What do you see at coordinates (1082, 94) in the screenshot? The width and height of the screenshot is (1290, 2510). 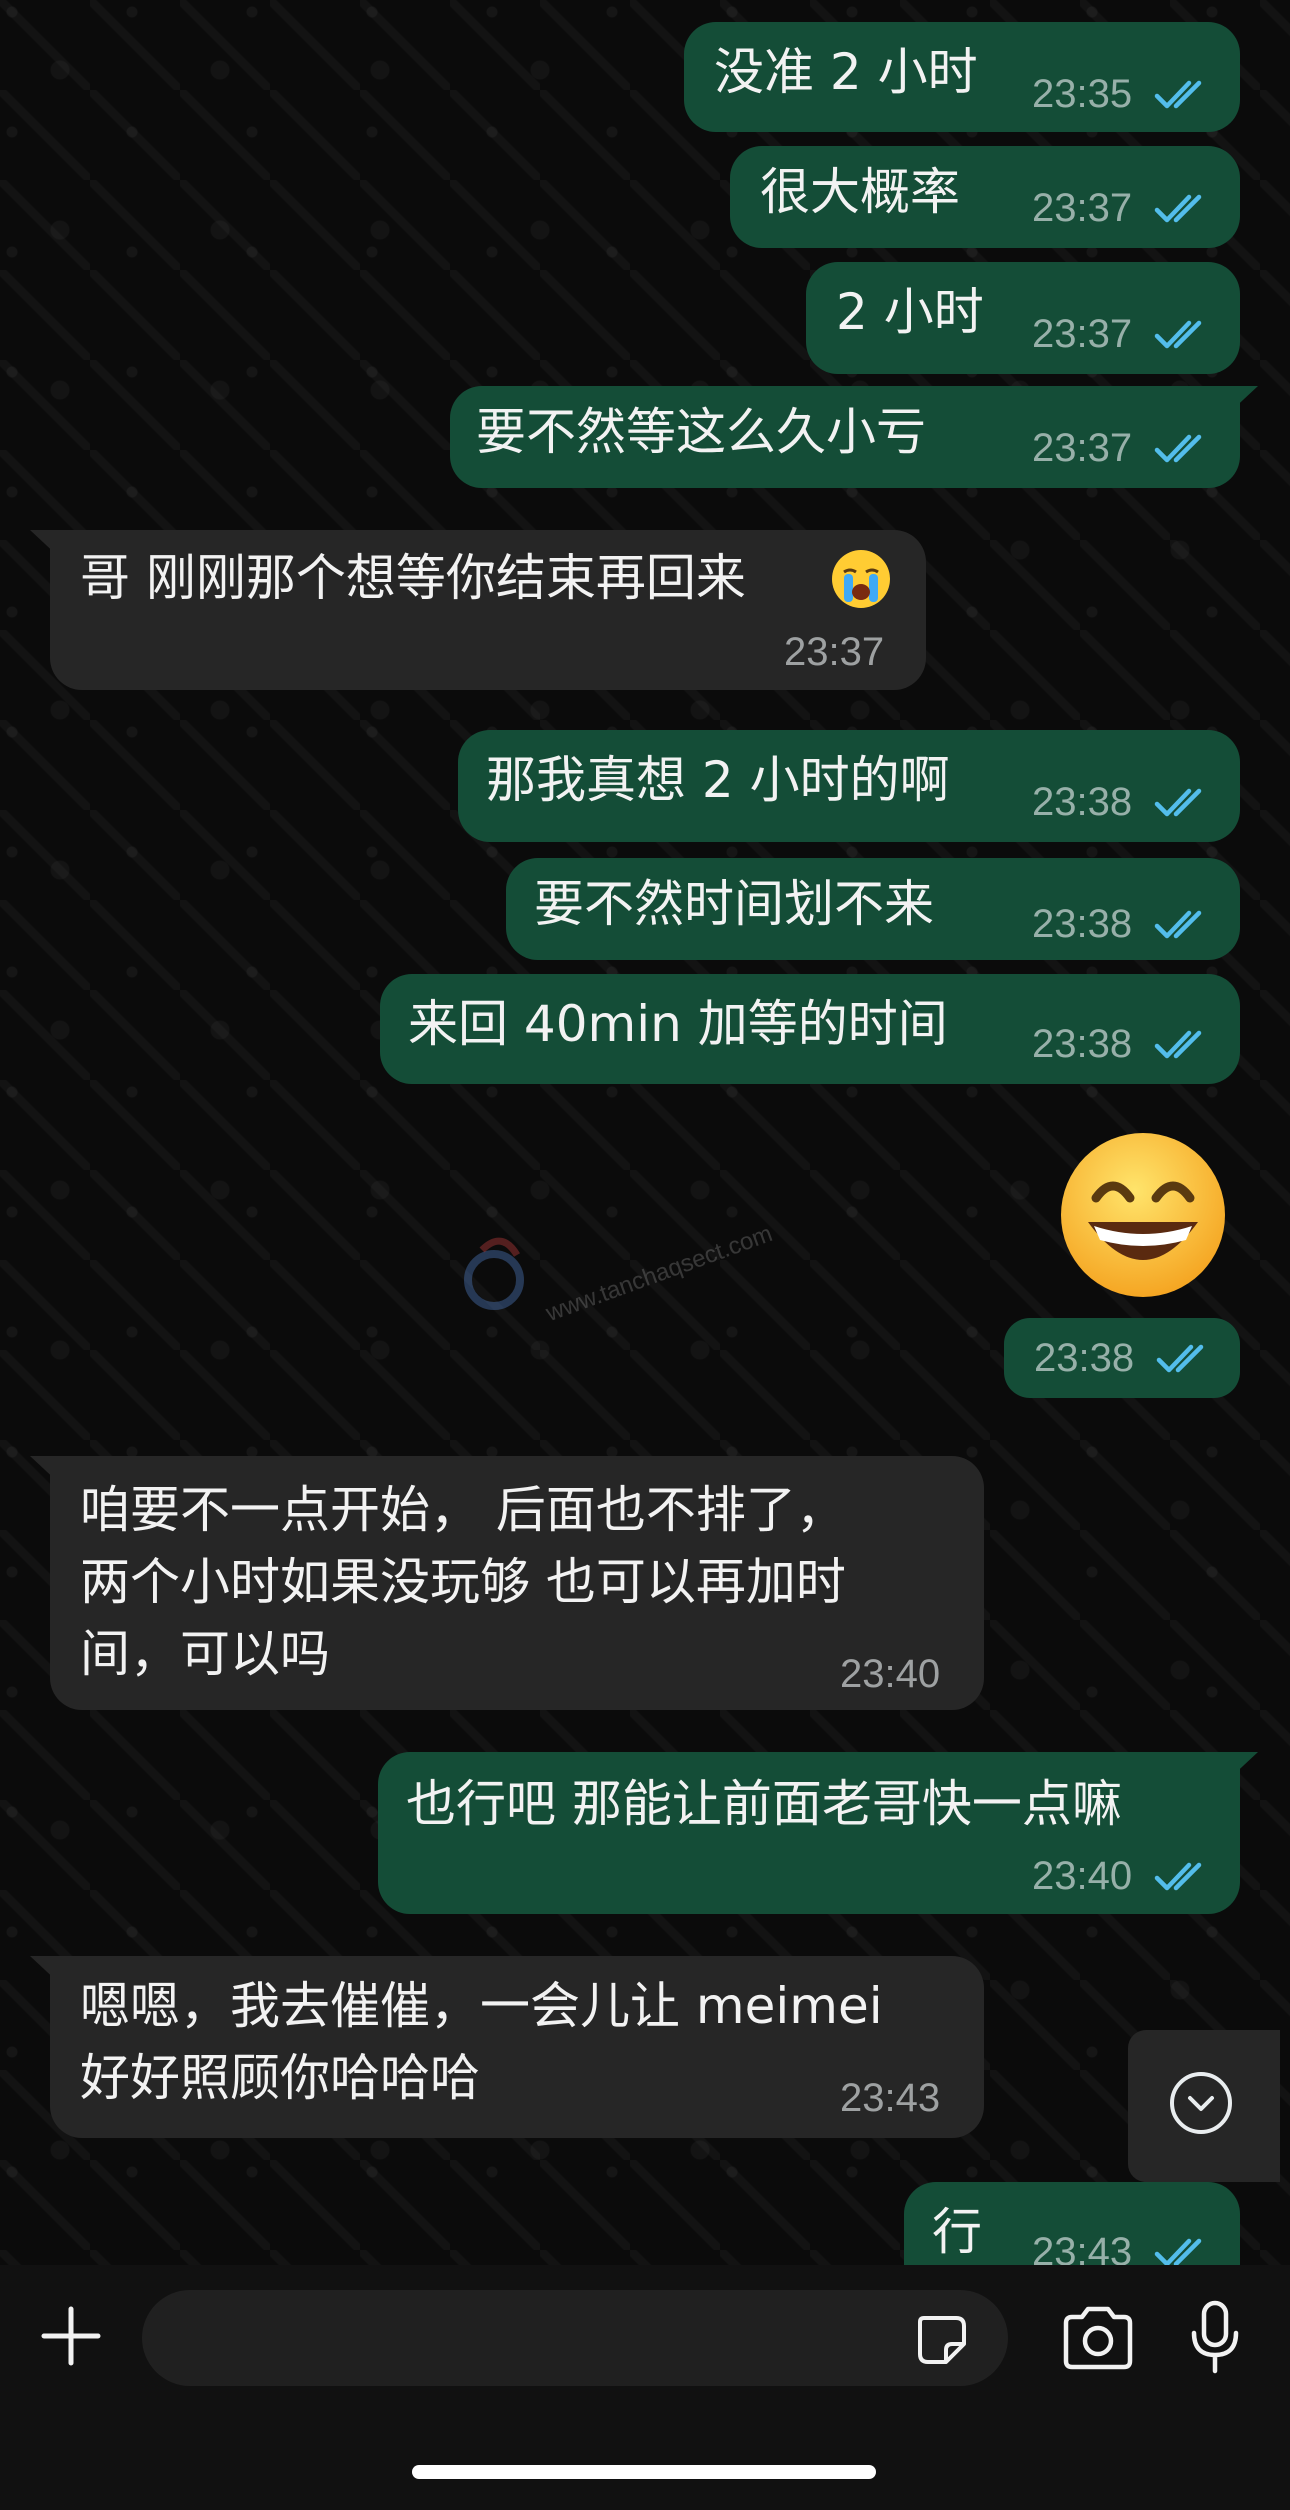 I see `message-time: 23:35` at bounding box center [1082, 94].